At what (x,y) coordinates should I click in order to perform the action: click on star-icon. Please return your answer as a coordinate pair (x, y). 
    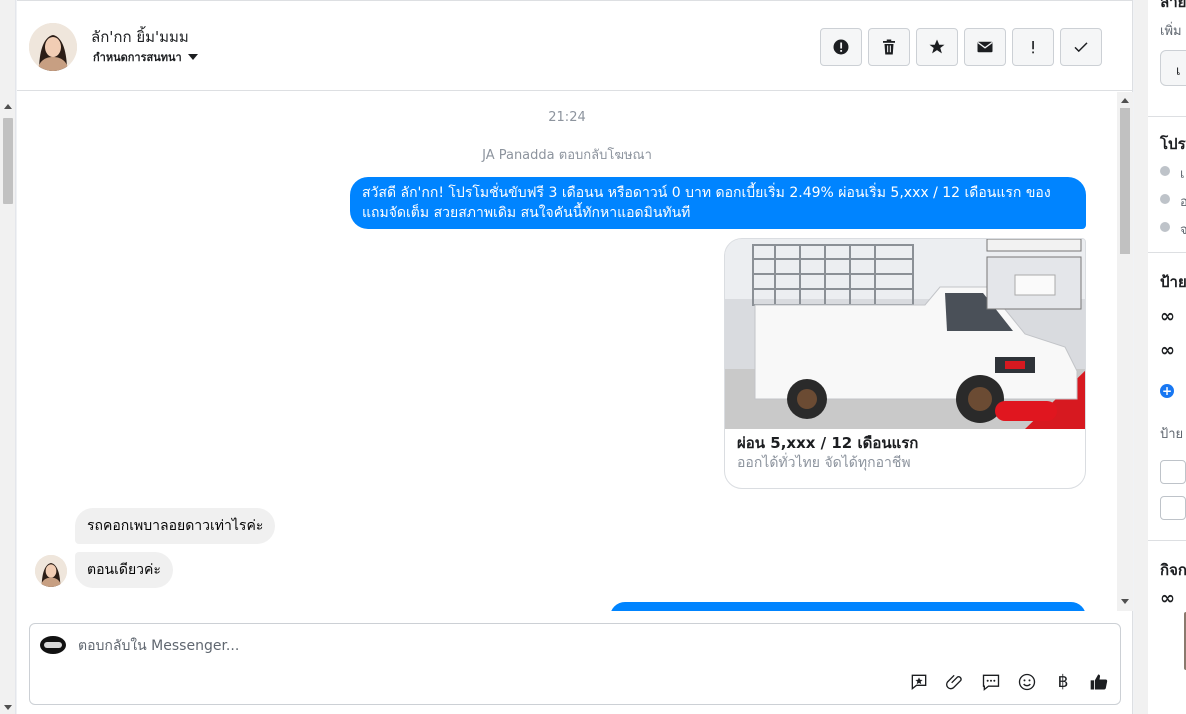
    Looking at the image, I should click on (937, 46).